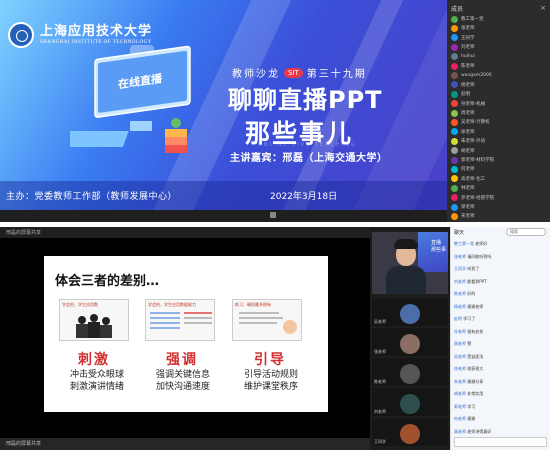 The image size is (550, 450). What do you see at coordinates (380, 351) in the screenshot?
I see `video-tile-name: 张老师` at bounding box center [380, 351].